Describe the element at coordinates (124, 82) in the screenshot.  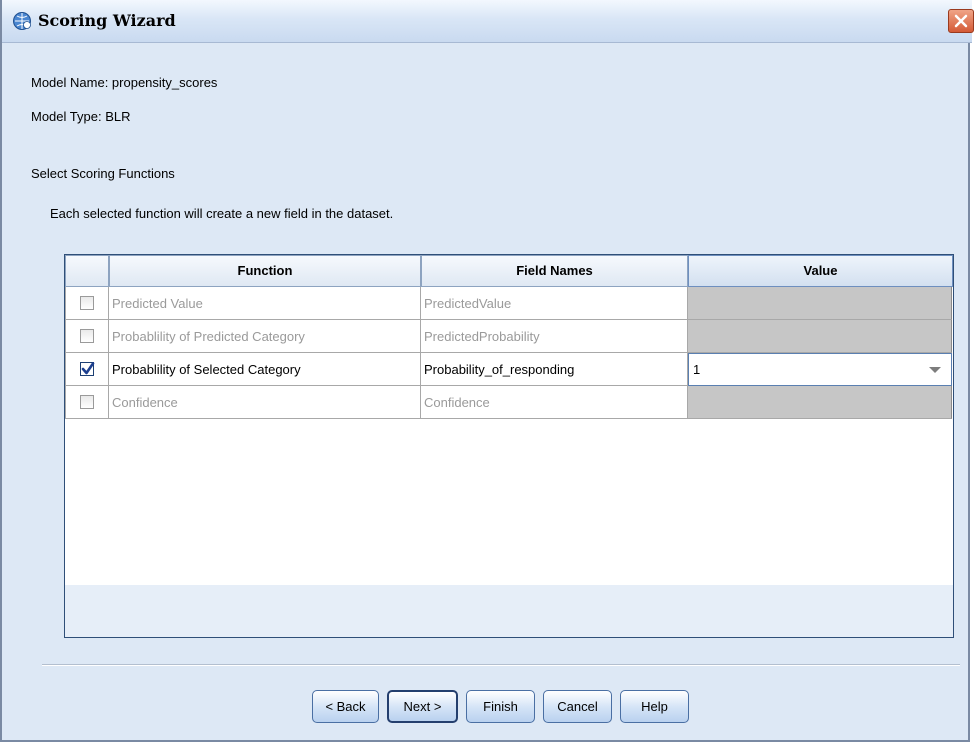
I see `model-name-label: Model Name: propensity_scores` at that location.